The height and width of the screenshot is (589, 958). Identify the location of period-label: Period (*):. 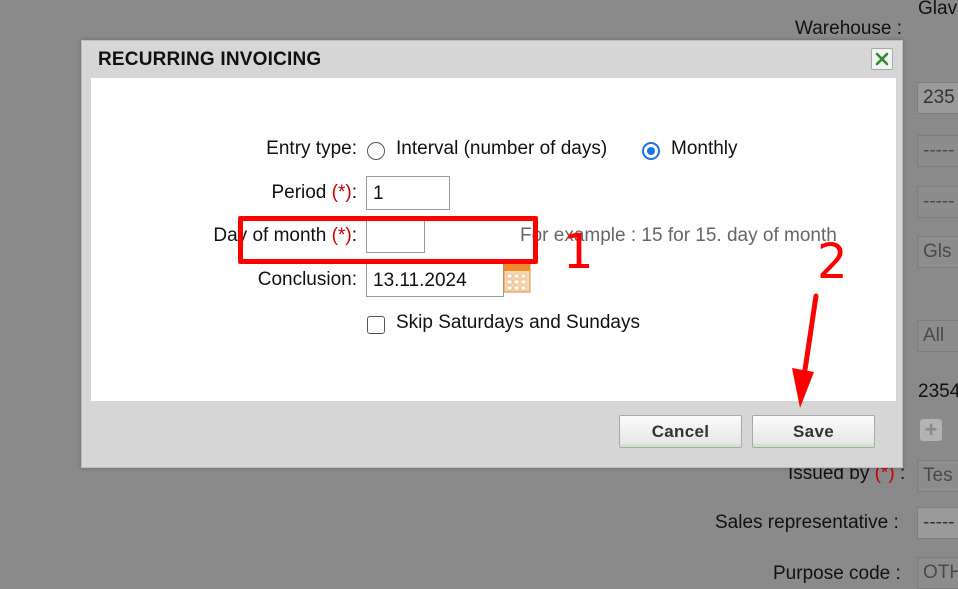
(314, 193).